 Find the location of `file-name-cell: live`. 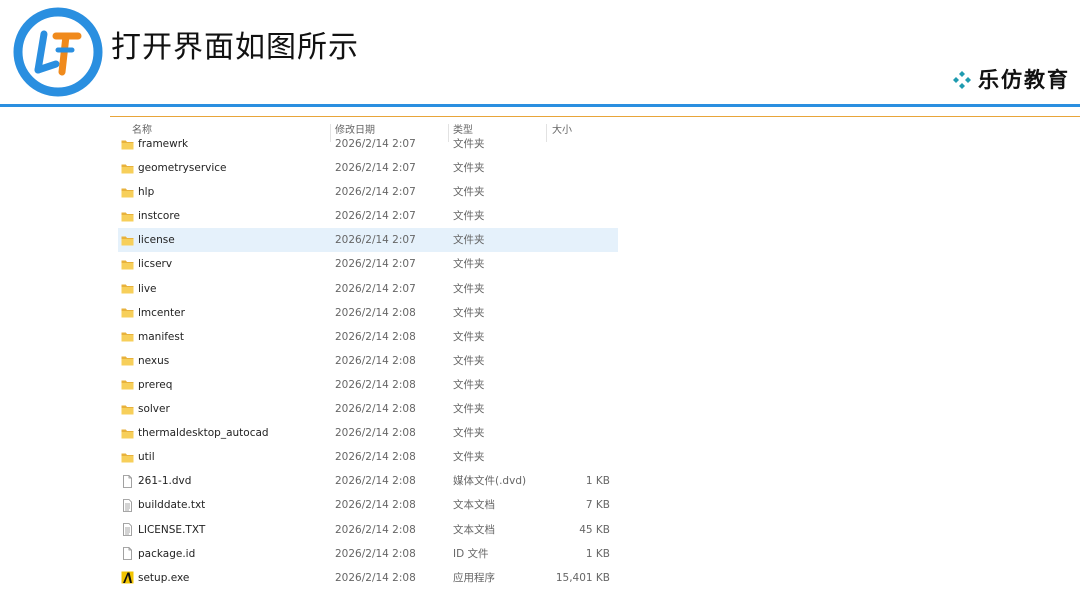

file-name-cell: live is located at coordinates (139, 289).